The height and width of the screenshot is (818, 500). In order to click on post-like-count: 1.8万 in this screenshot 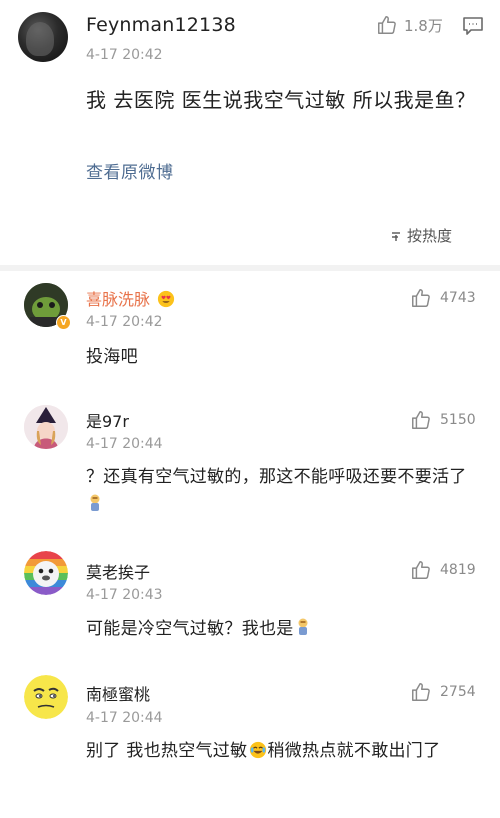, I will do `click(423, 25)`.